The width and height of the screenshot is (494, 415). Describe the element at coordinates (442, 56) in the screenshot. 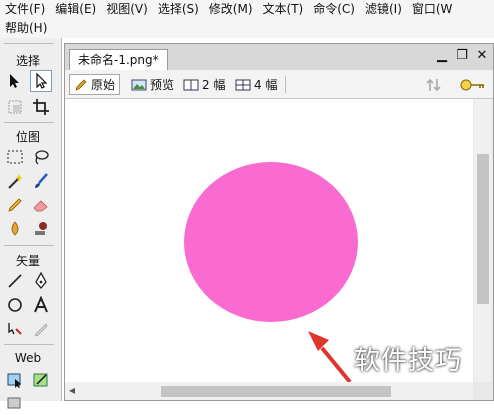

I see `minimize-icon: ▁` at that location.